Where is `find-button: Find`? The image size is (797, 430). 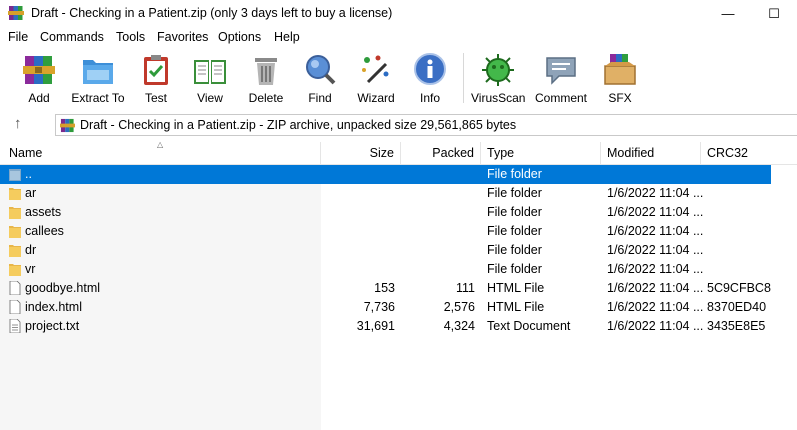 find-button: Find is located at coordinates (320, 78).